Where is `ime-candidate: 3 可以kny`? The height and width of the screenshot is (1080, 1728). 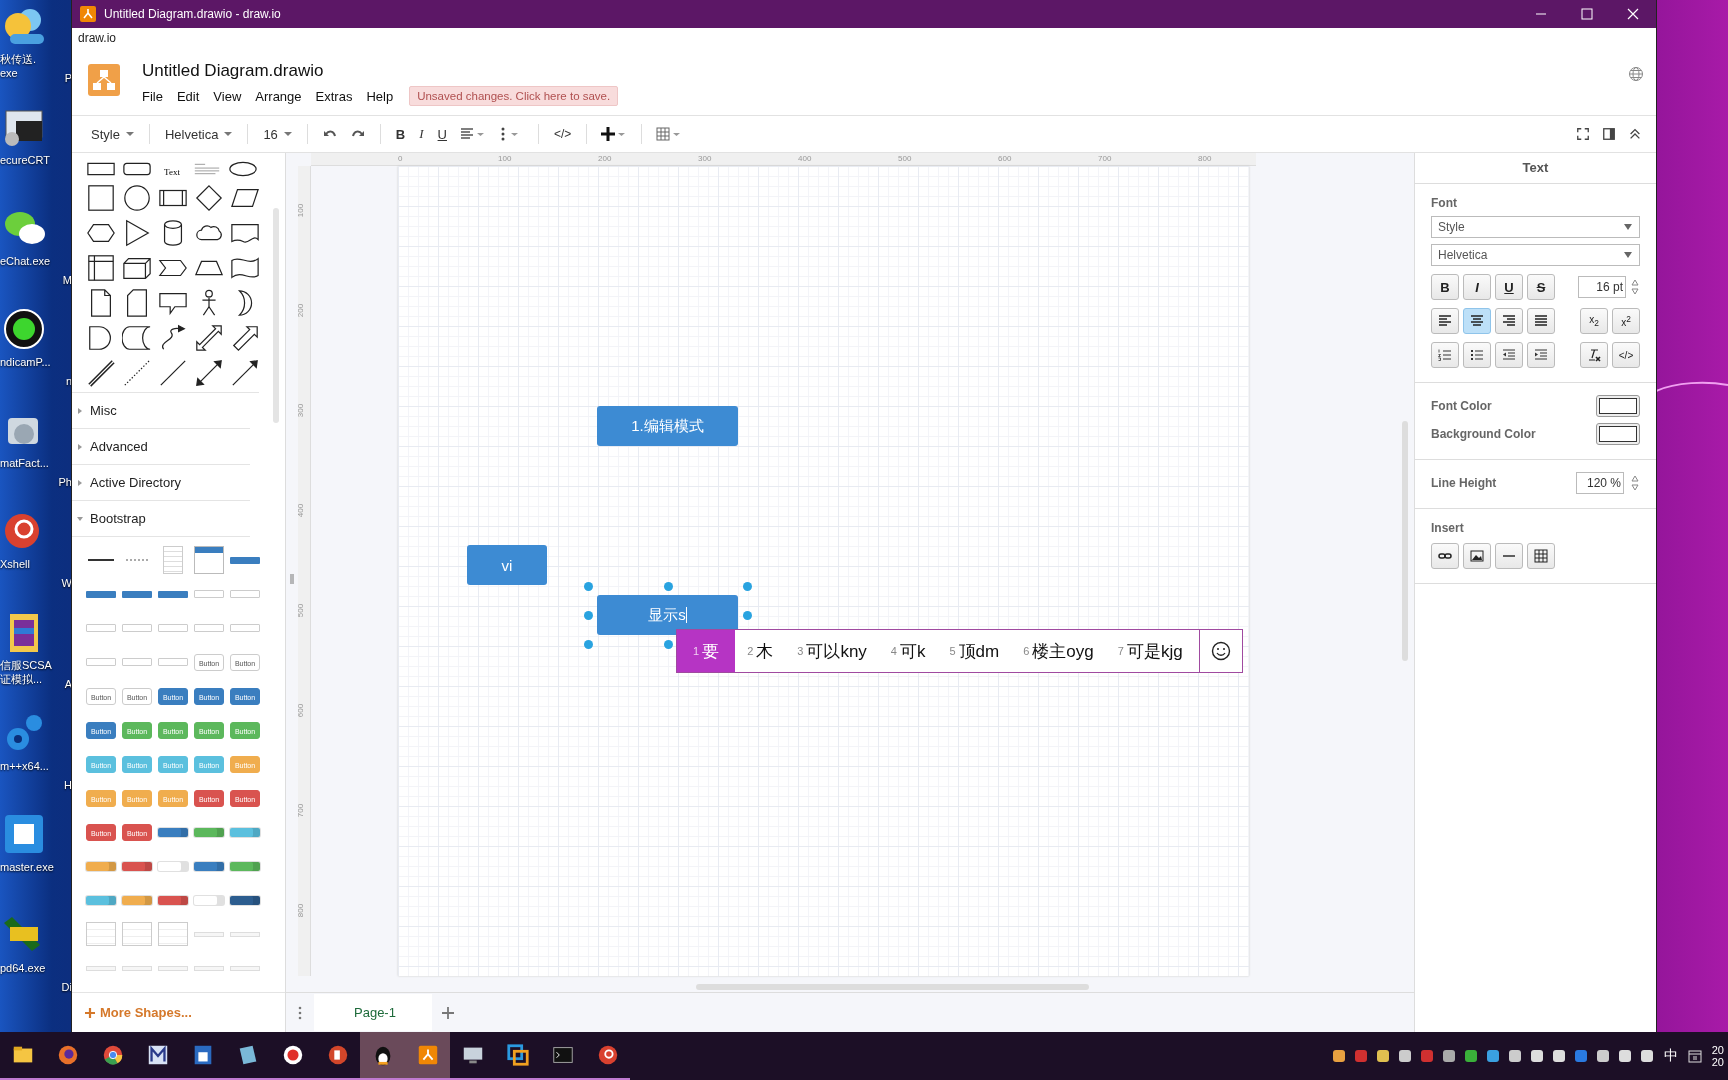 ime-candidate: 3 可以kny is located at coordinates (832, 651).